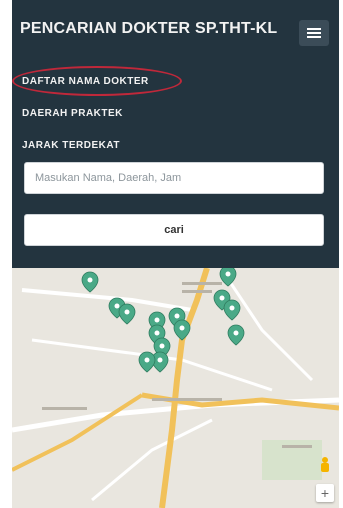  What do you see at coordinates (325, 466) in the screenshot?
I see `pegman-icon` at bounding box center [325, 466].